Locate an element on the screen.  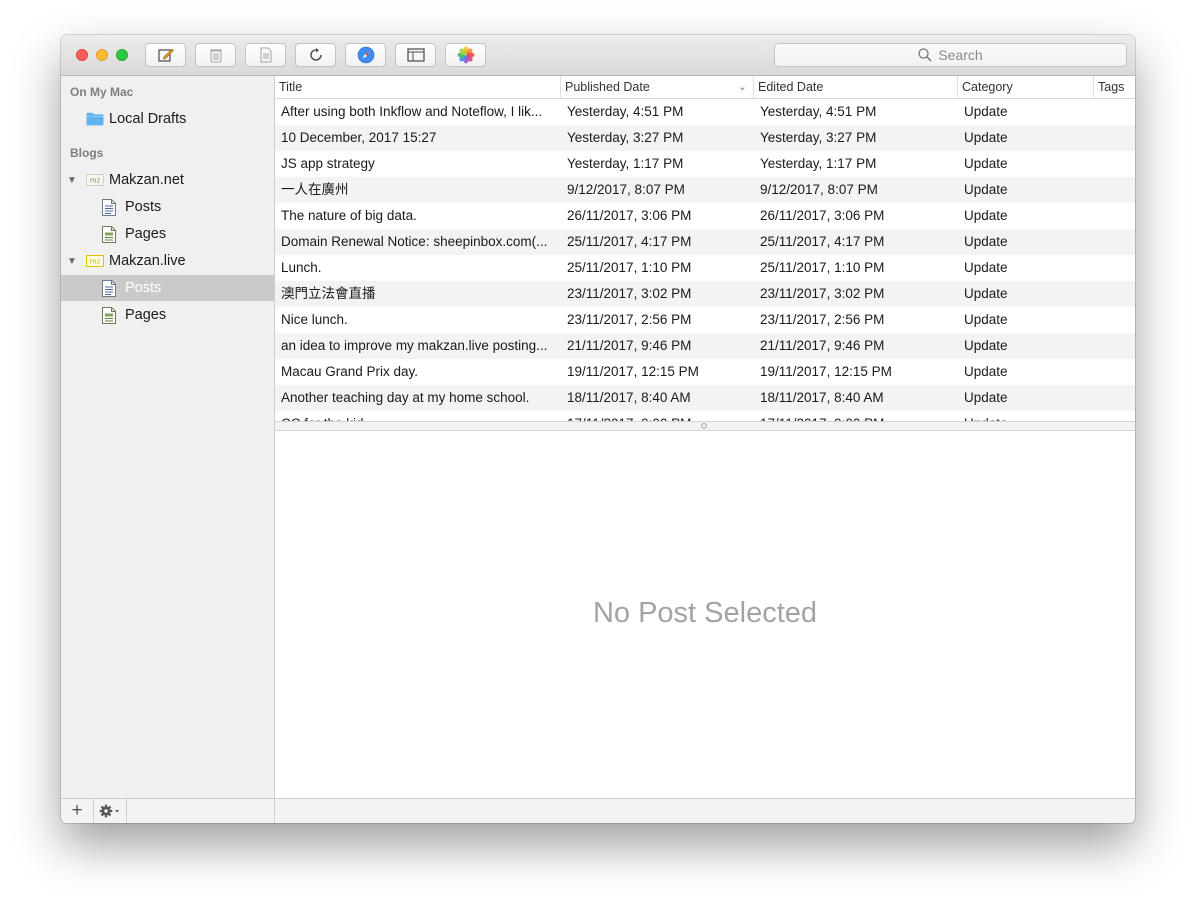
settings-menu-button is located at coordinates (110, 811).